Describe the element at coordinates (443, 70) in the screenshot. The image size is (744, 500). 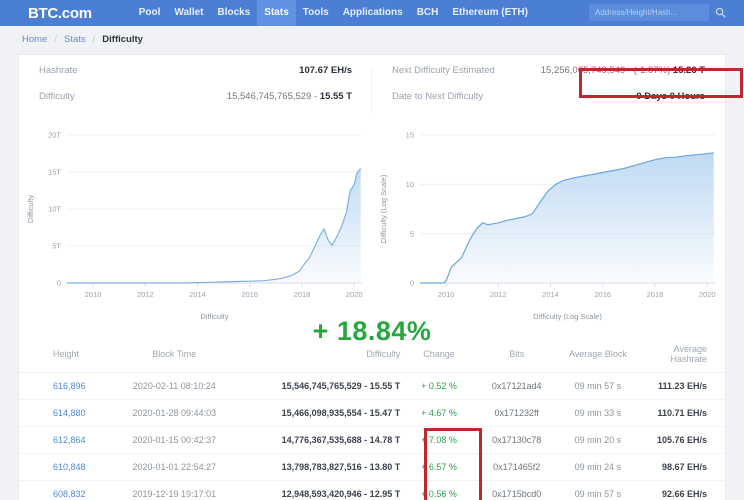
I see `stat-next-difficulty-label: Next Difficulty Estimated` at that location.